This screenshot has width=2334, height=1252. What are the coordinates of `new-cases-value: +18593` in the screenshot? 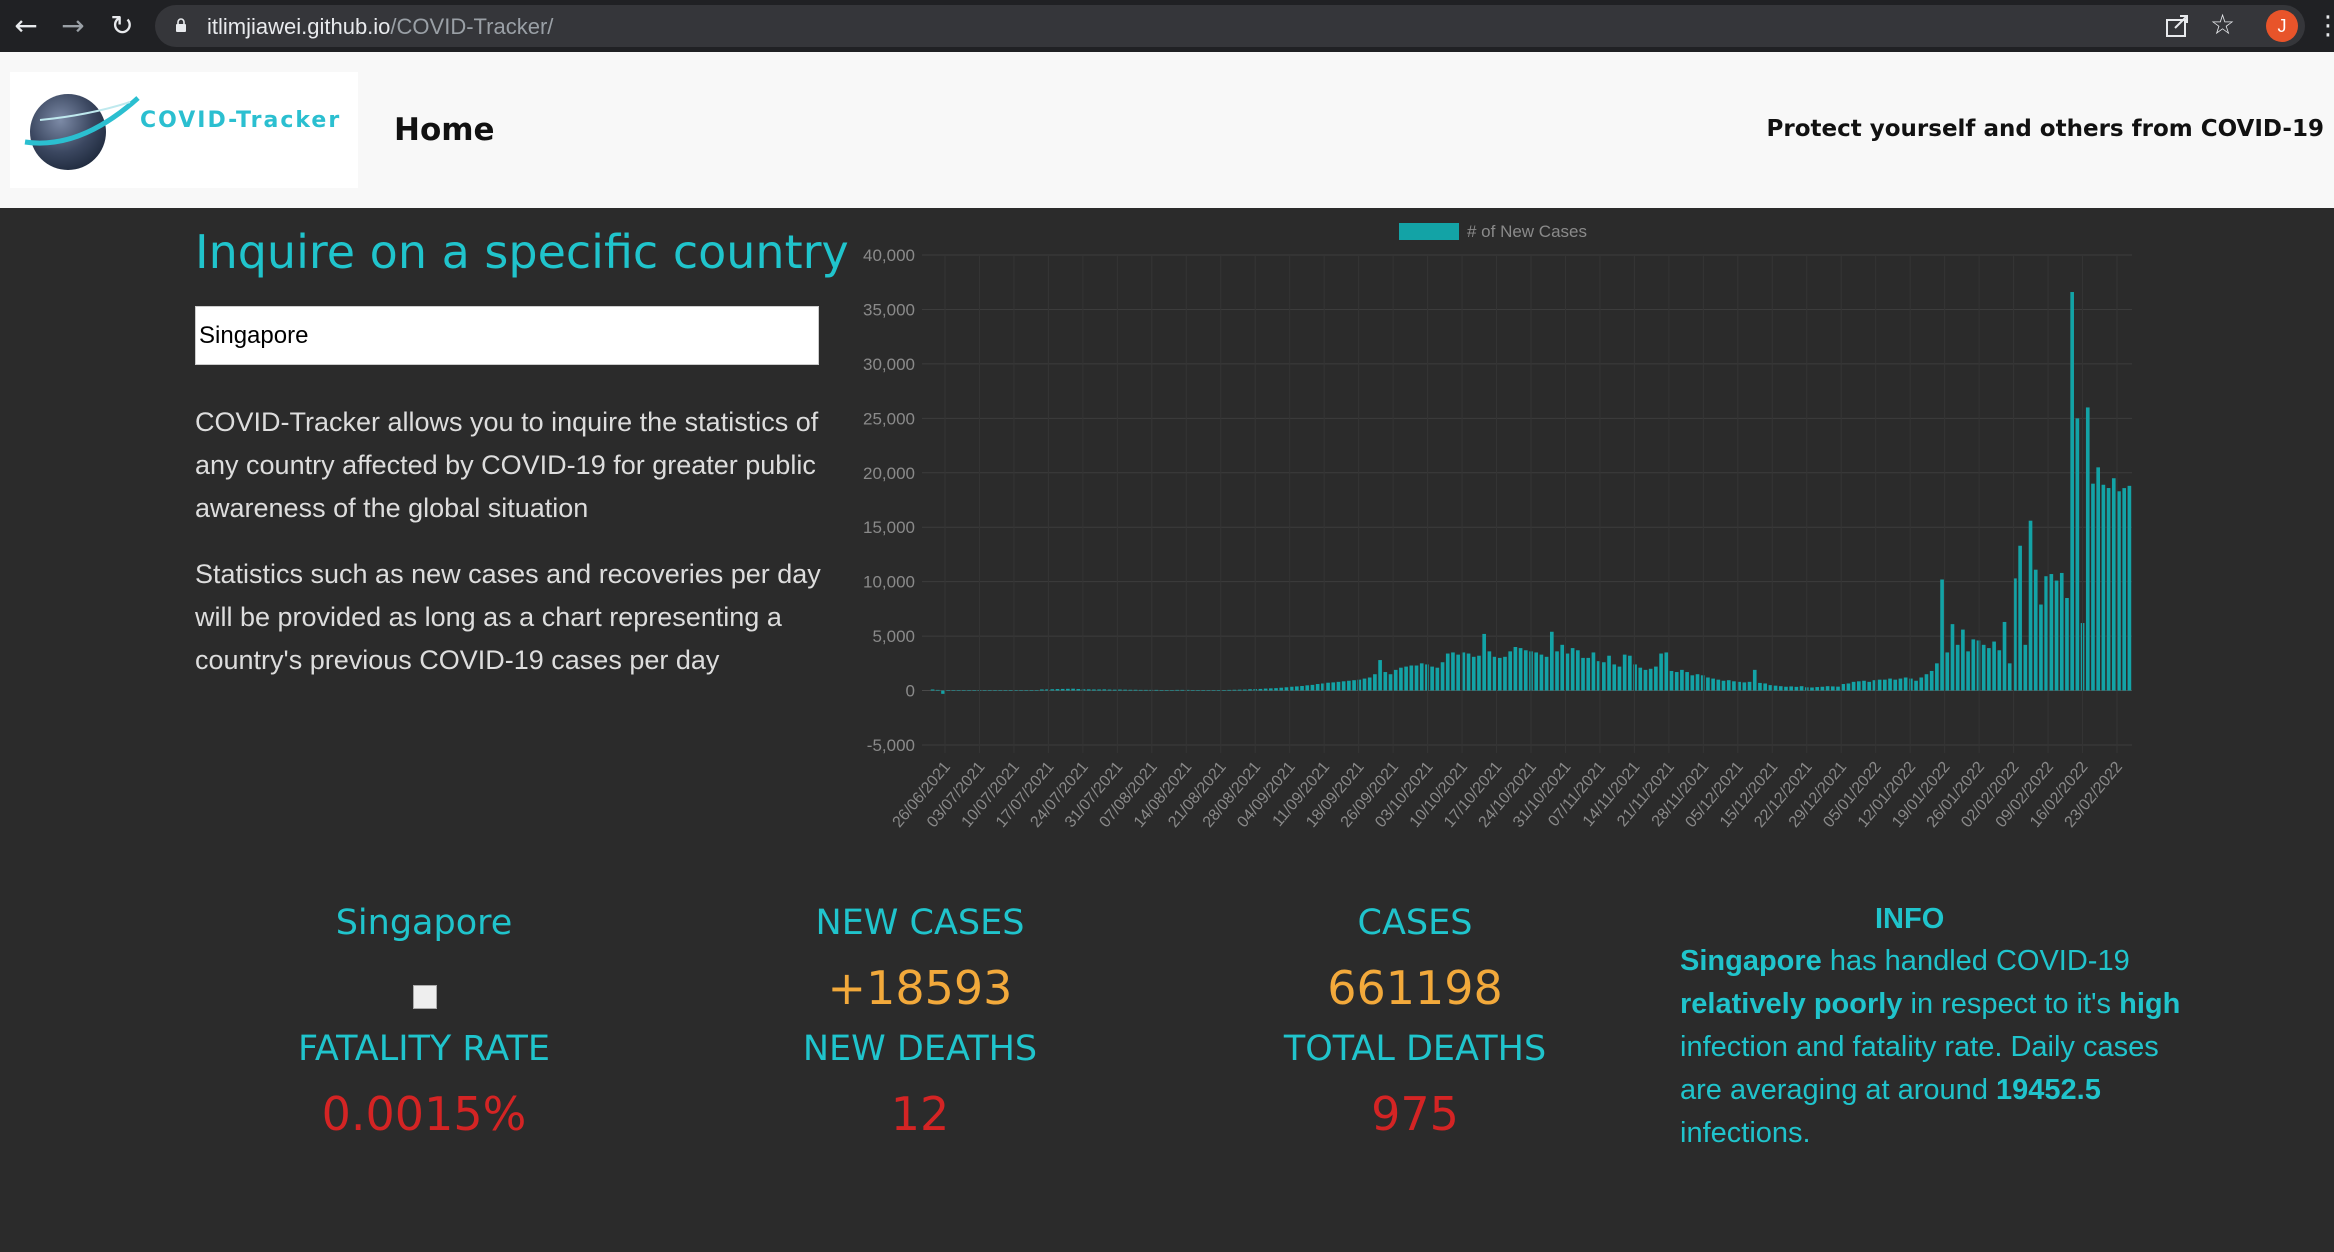 It's located at (920, 988).